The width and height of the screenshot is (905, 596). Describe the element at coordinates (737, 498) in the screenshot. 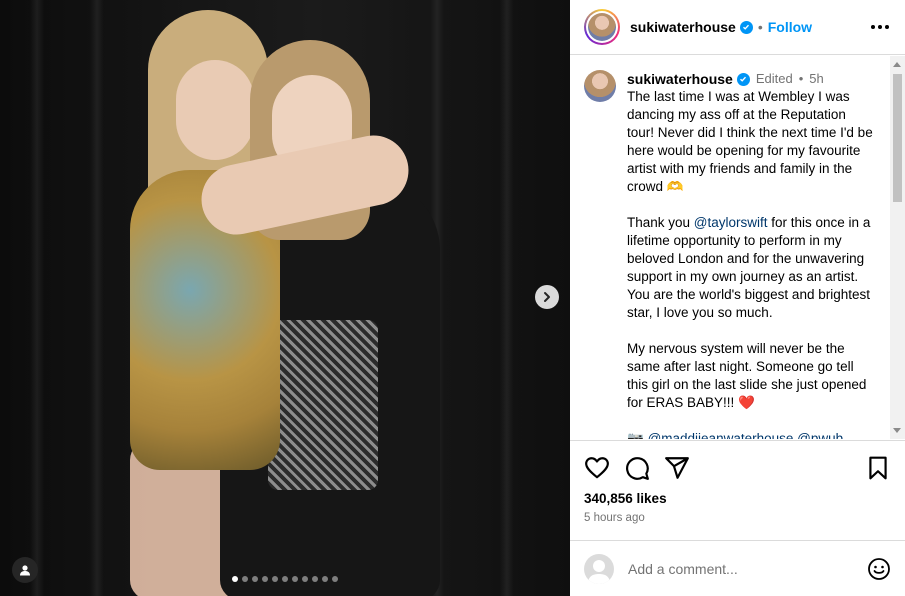

I see `like-count: 340,856 likes` at that location.